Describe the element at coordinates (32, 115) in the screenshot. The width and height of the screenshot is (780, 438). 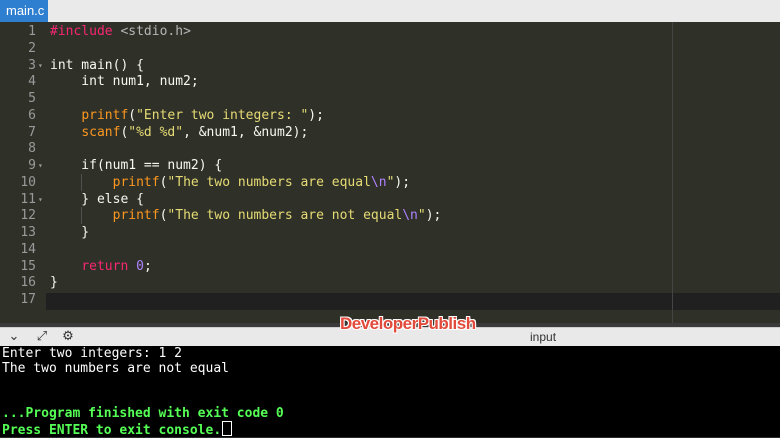
I see `line-number: 6` at that location.